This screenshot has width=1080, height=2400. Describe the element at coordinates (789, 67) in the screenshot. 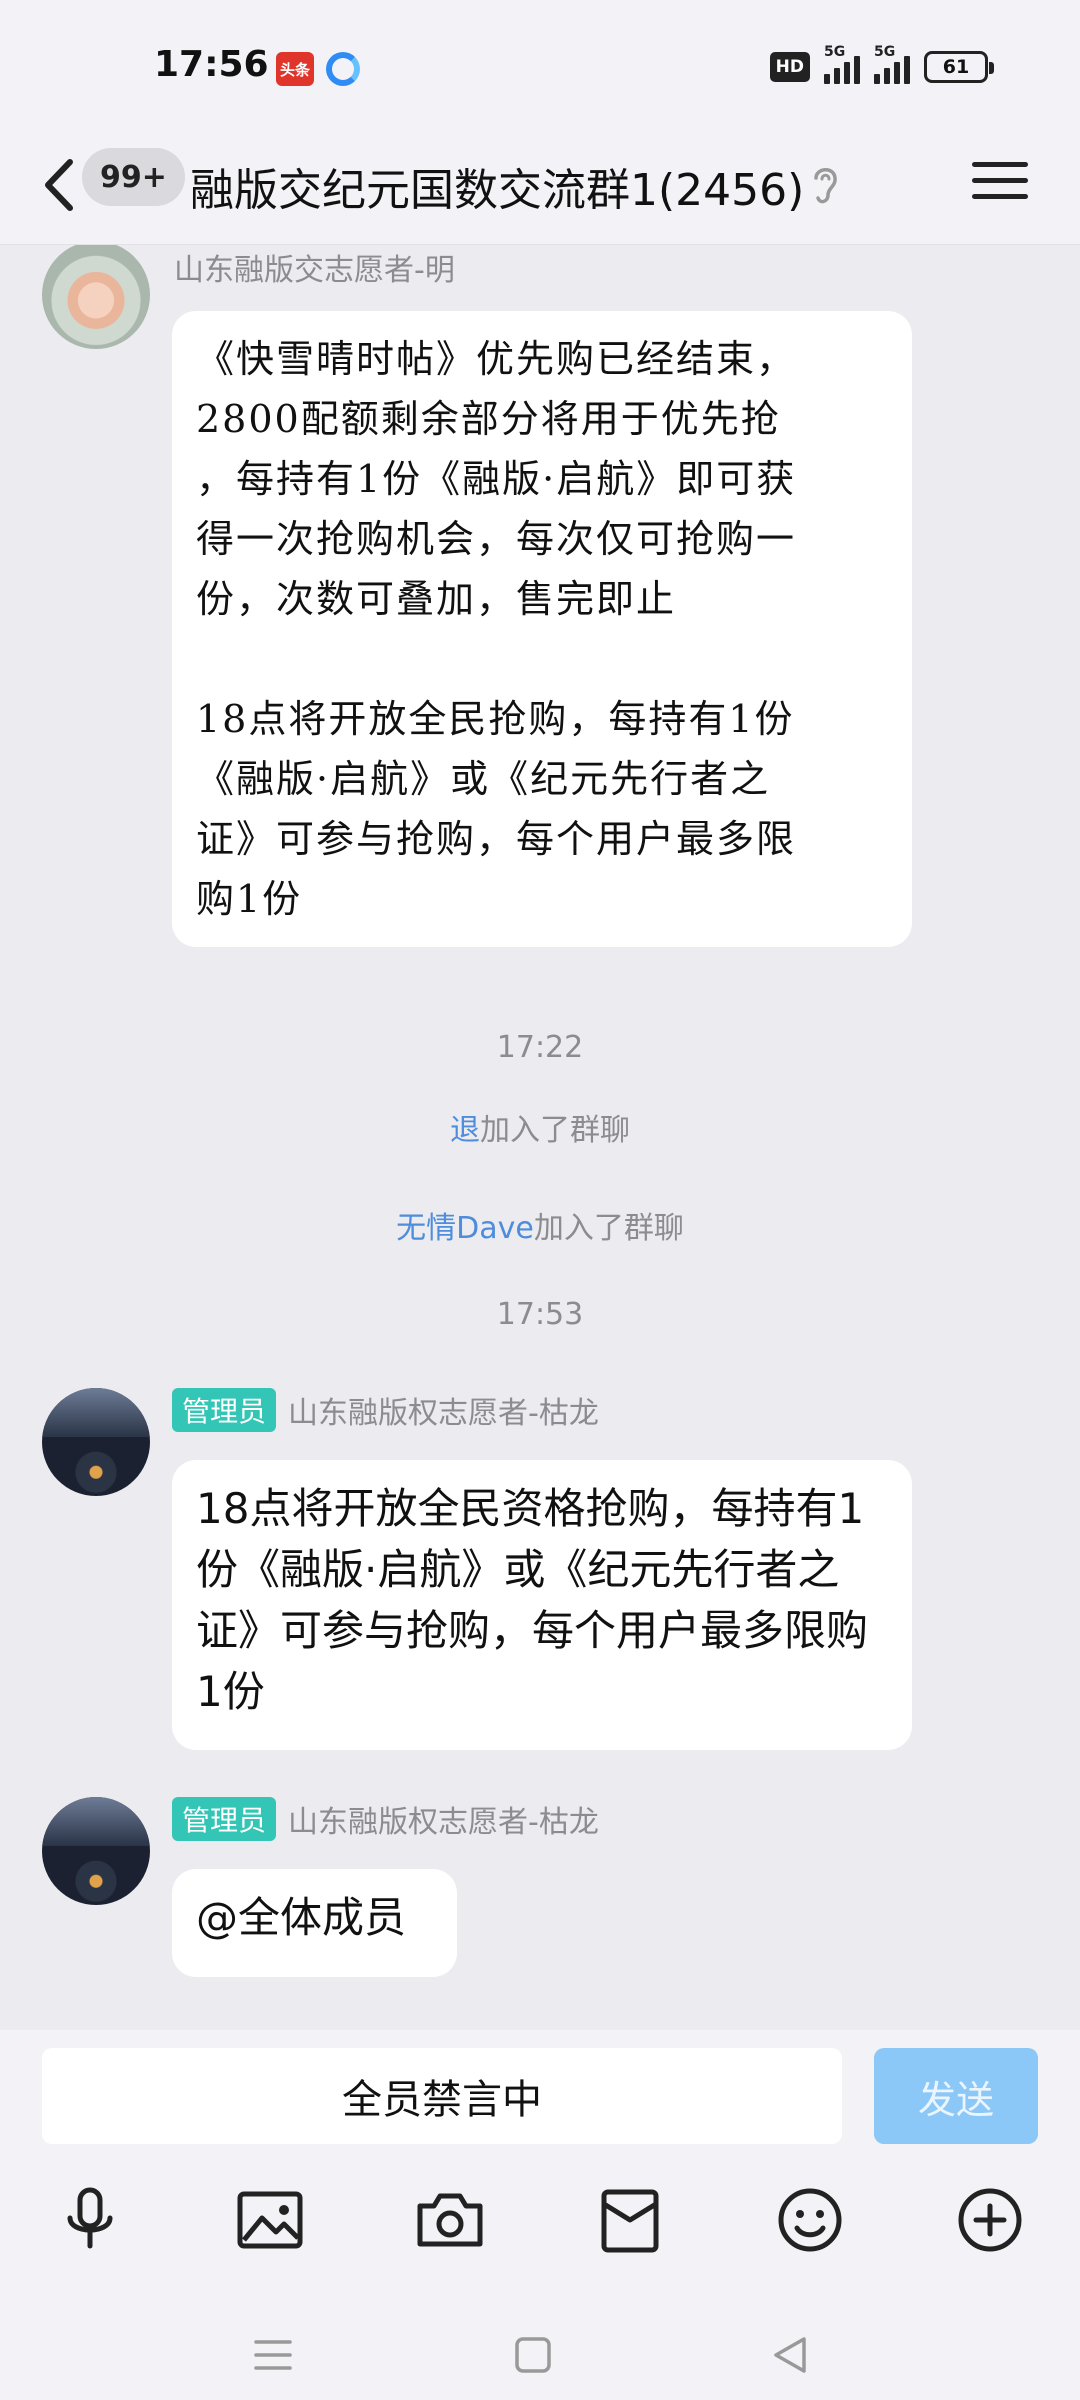

I see `hd-voice-icon: HD` at that location.